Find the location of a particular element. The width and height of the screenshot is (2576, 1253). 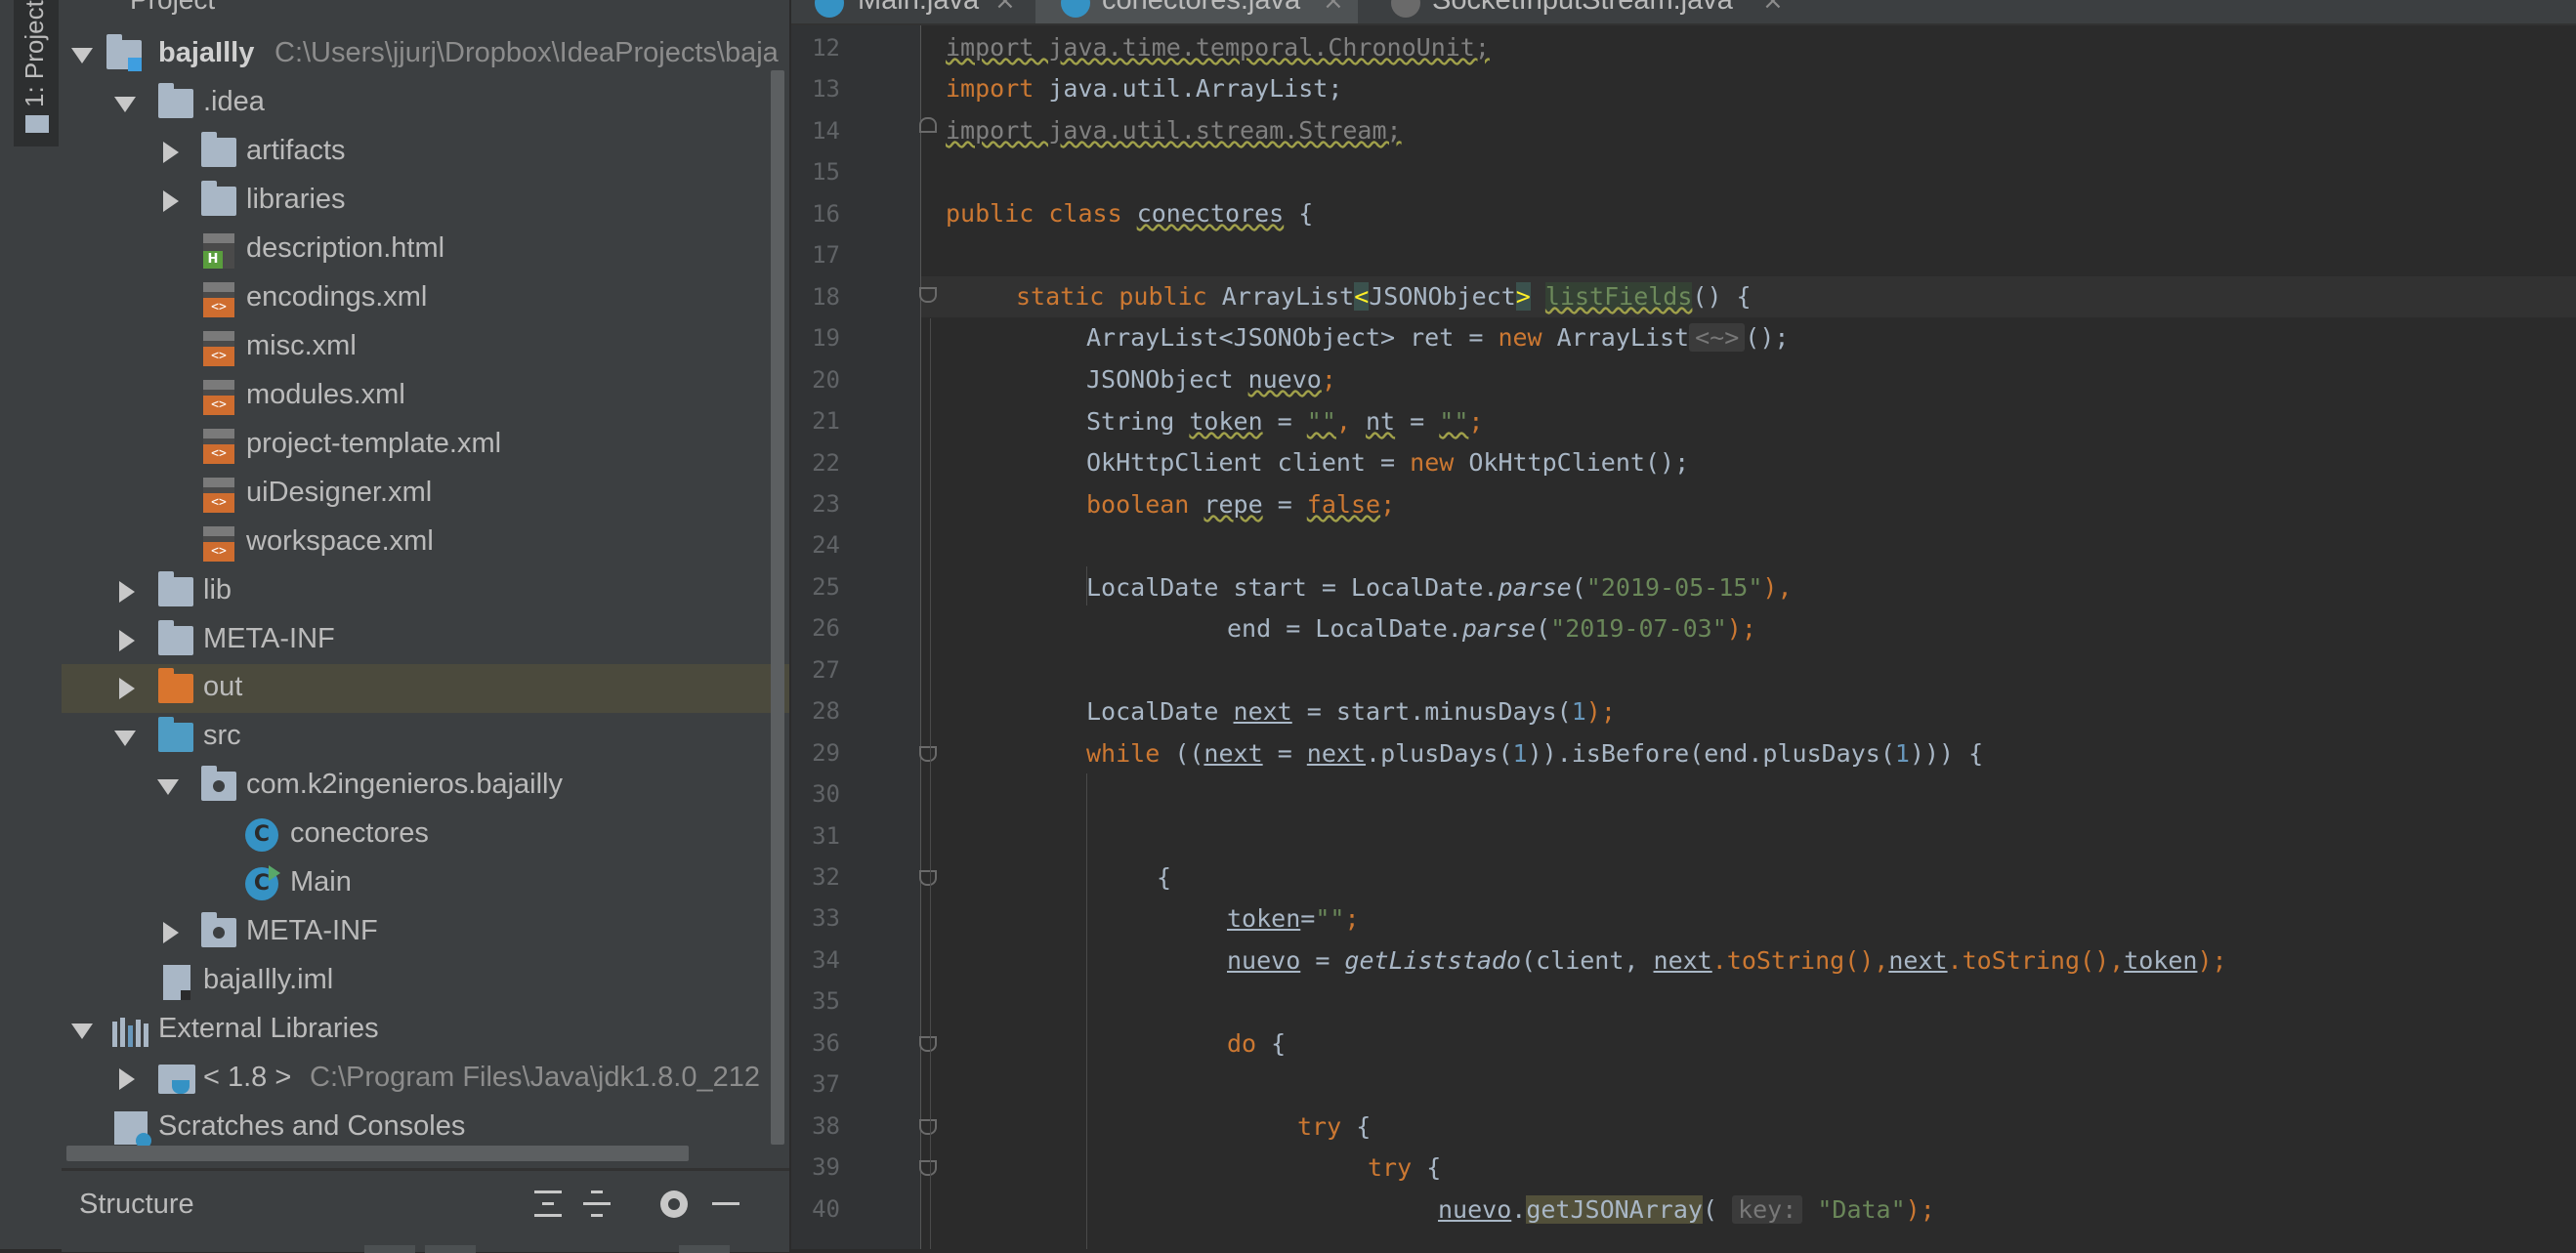

tab-main-java: Main.java × is located at coordinates (908, 11).